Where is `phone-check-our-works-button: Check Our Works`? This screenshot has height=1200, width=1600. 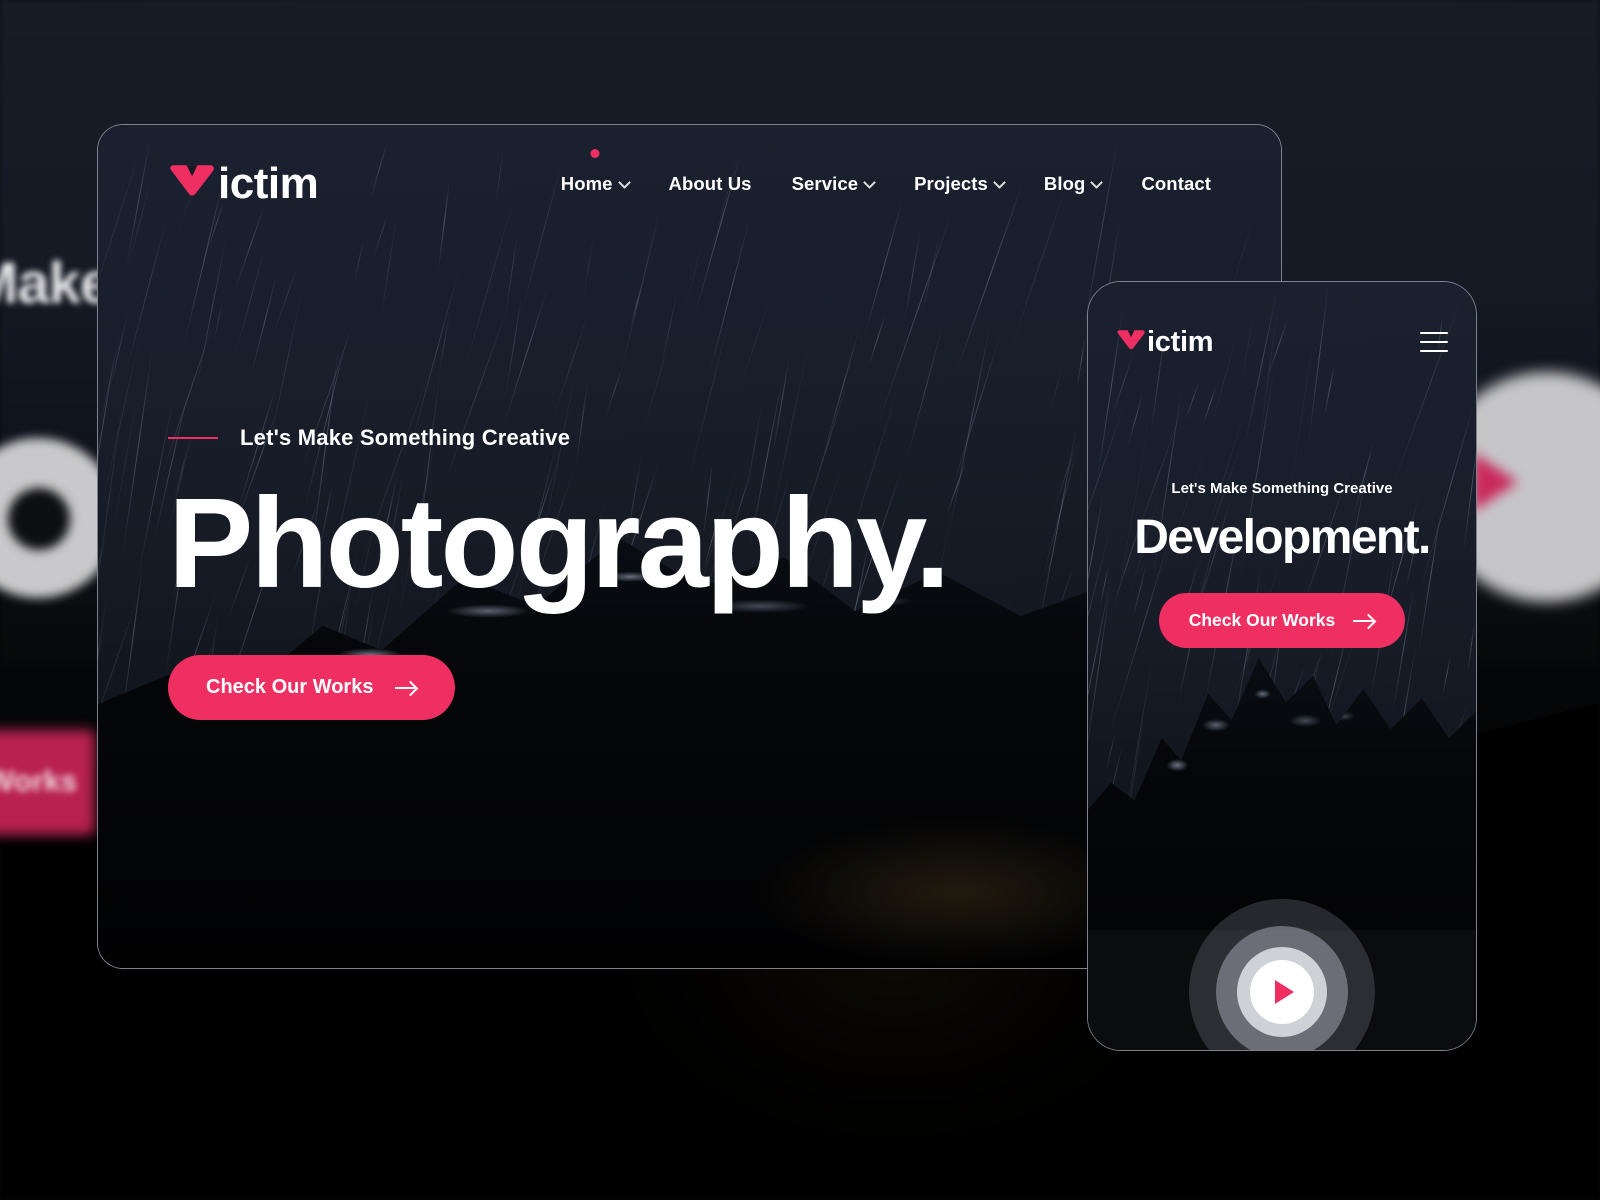
phone-check-our-works-button: Check Our Works is located at coordinates (1282, 621).